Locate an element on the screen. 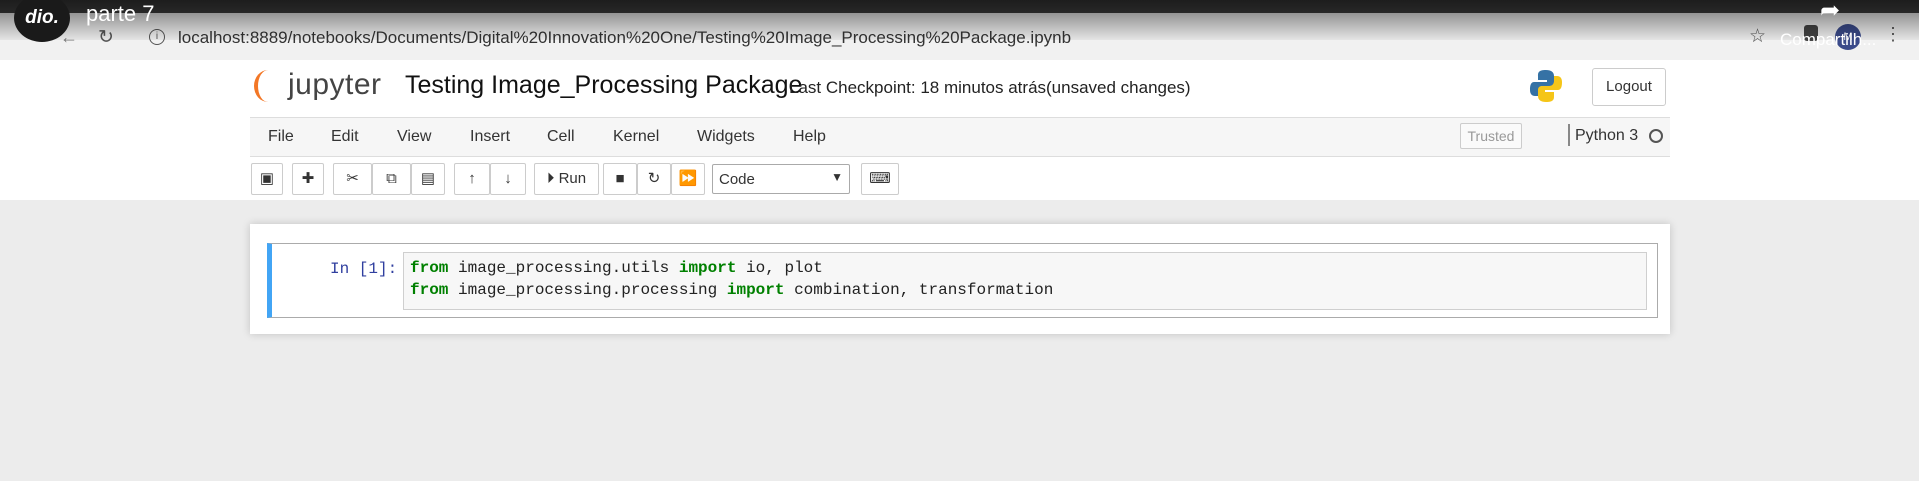 The image size is (1919, 481). logout-button: Logout is located at coordinates (1629, 87).